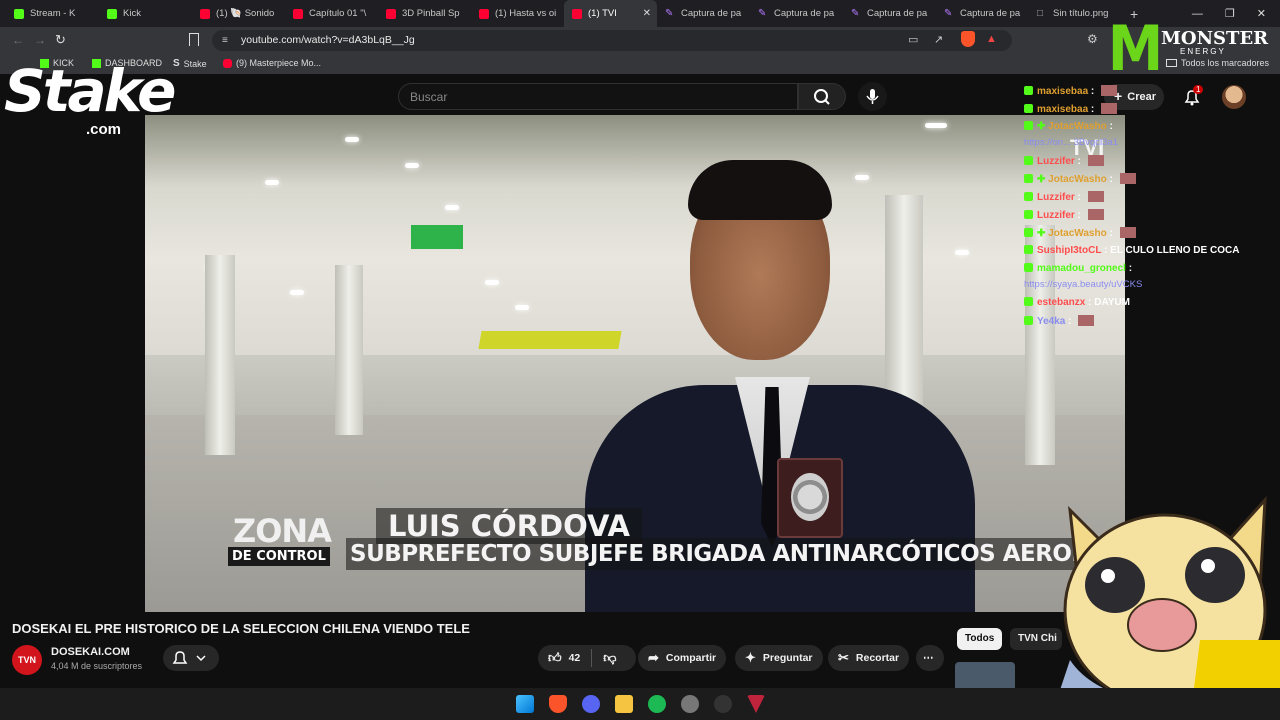 The image size is (1280, 720). I want to click on browser-tab: 3D Pinball Sp, so click(424, 13).